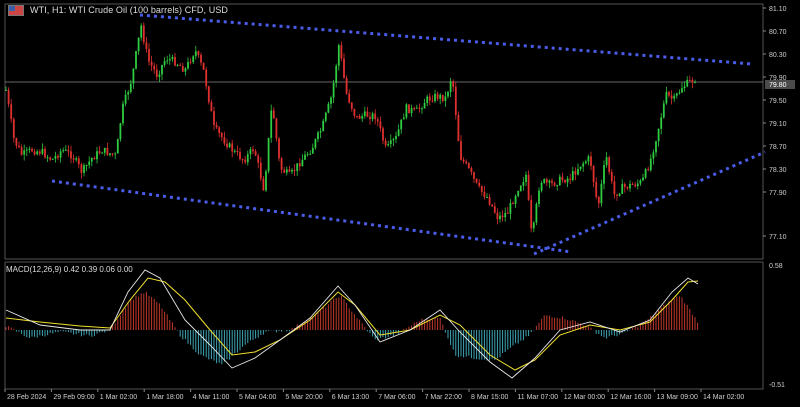  What do you see at coordinates (26, 397) in the screenshot?
I see `time-tick-label: 28 Feb 2024` at bounding box center [26, 397].